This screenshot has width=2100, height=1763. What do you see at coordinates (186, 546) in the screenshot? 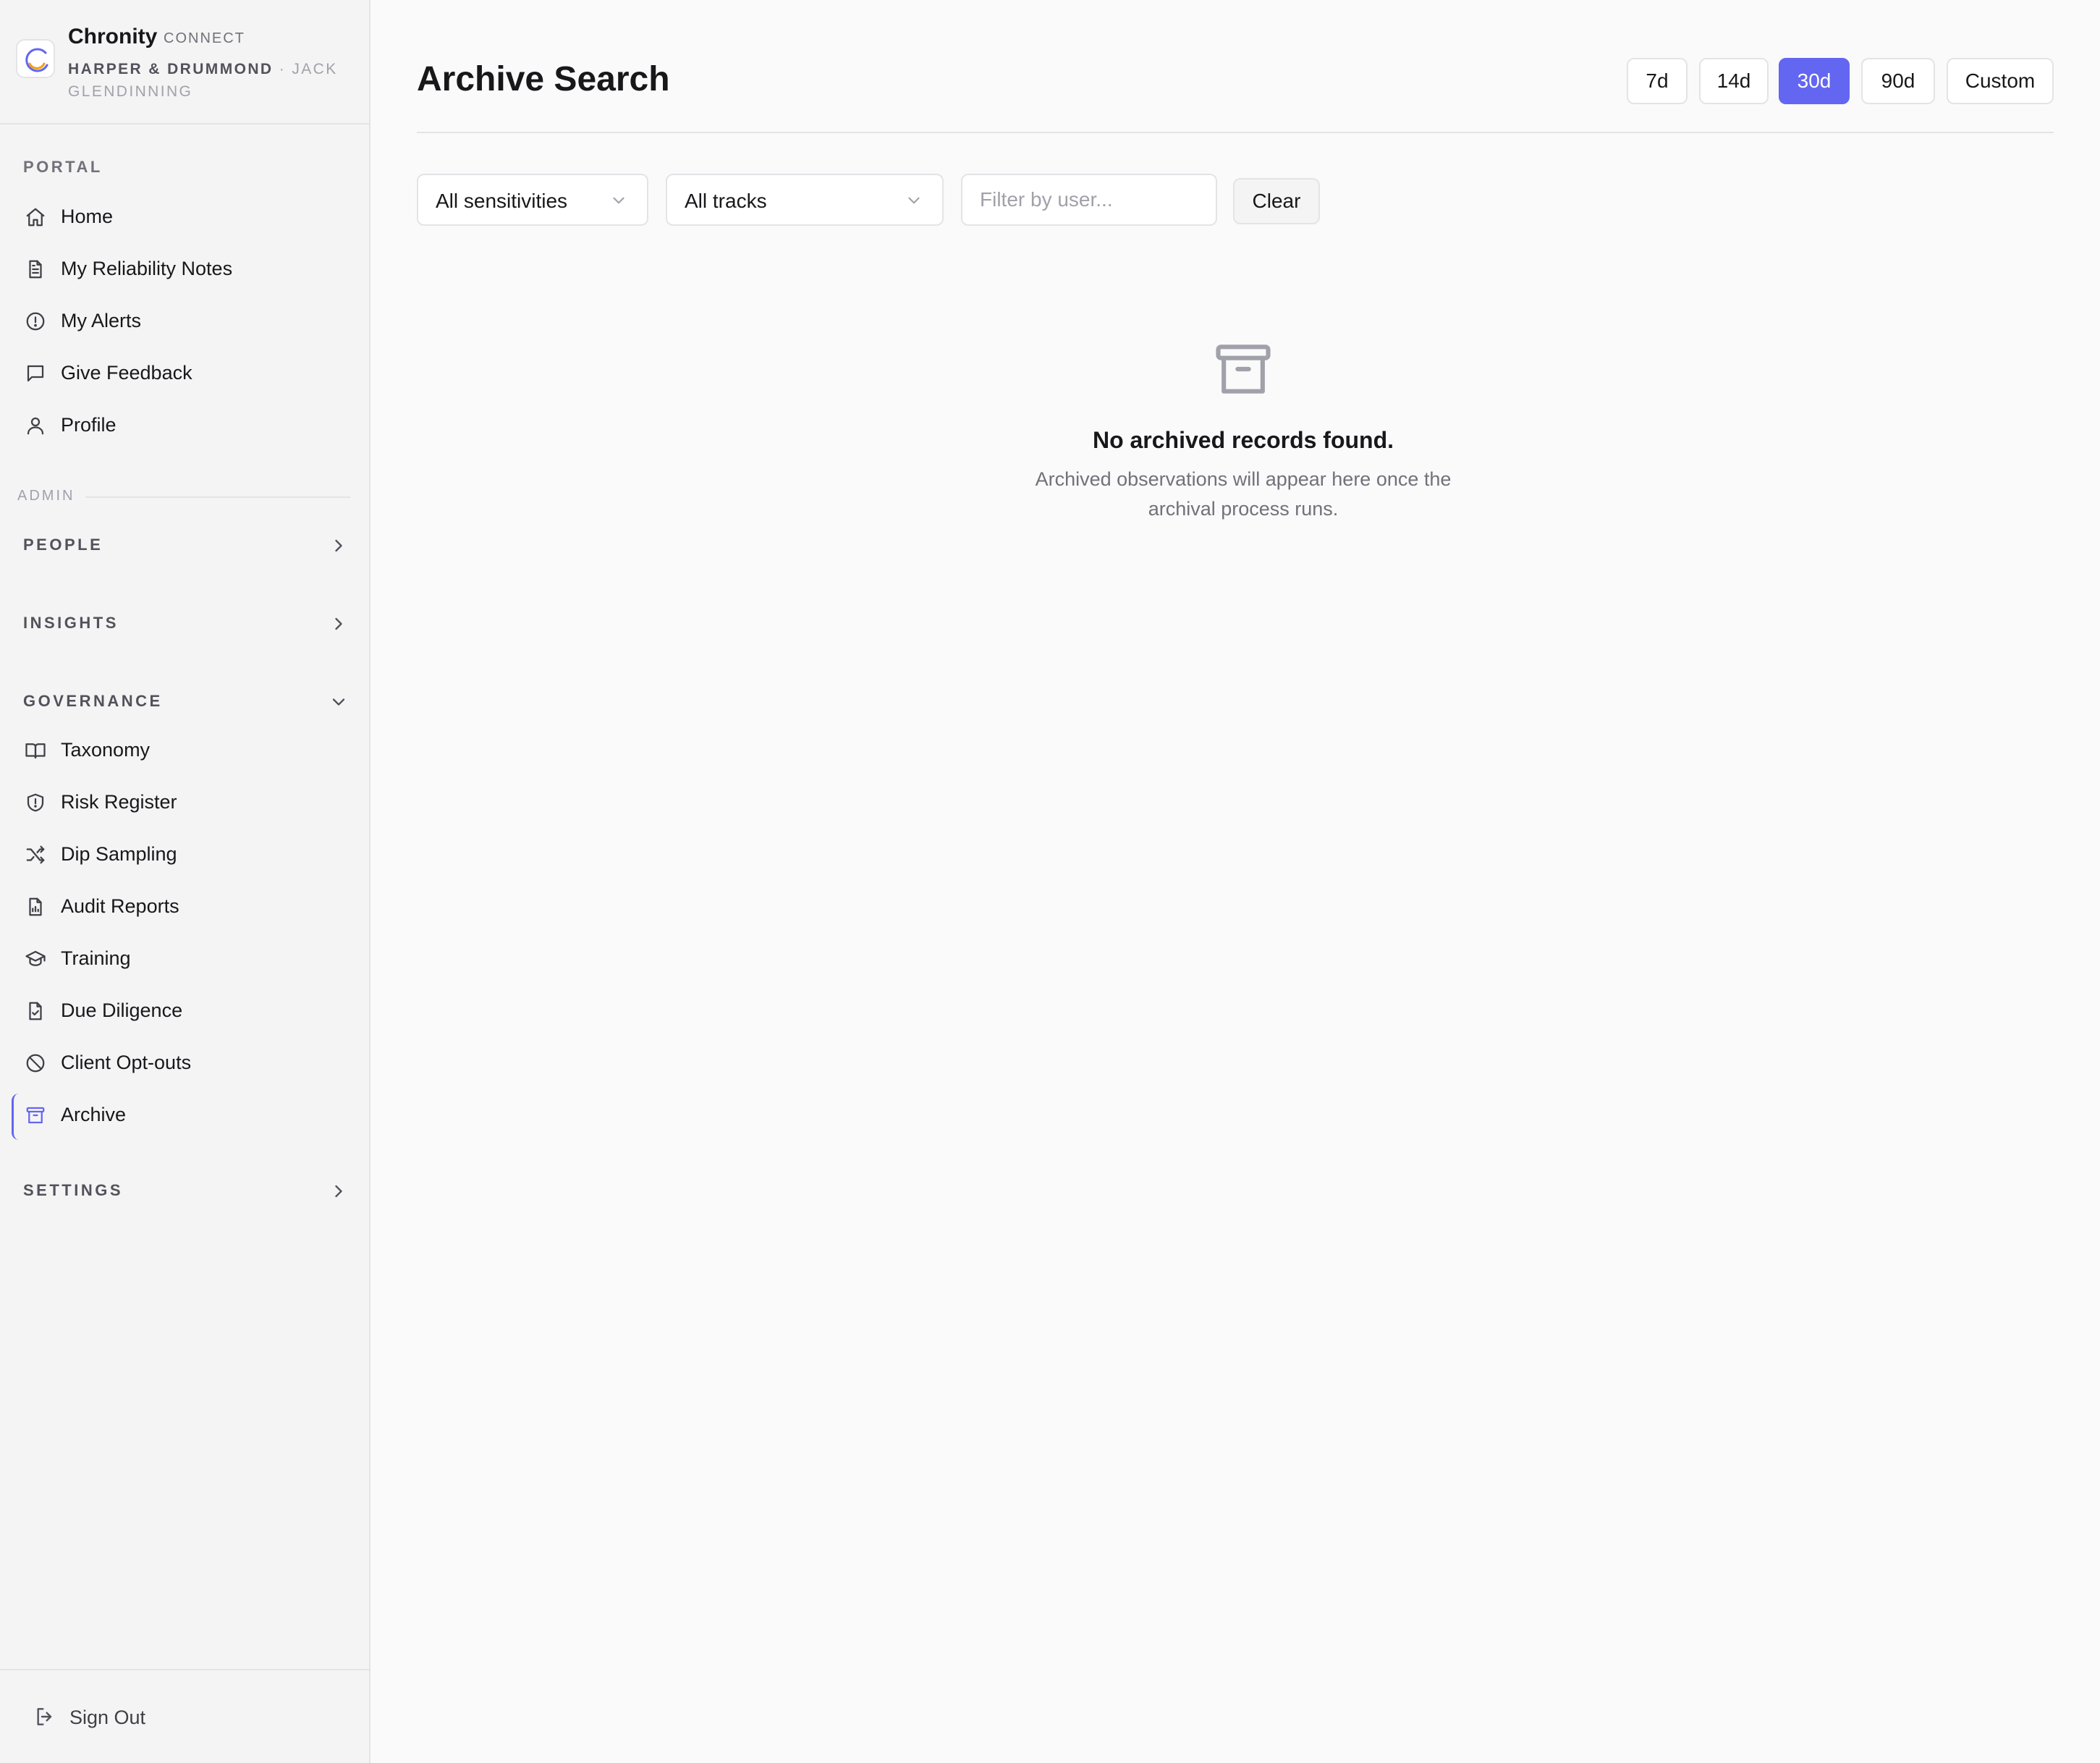
I see `group-people: PEOPLE` at bounding box center [186, 546].